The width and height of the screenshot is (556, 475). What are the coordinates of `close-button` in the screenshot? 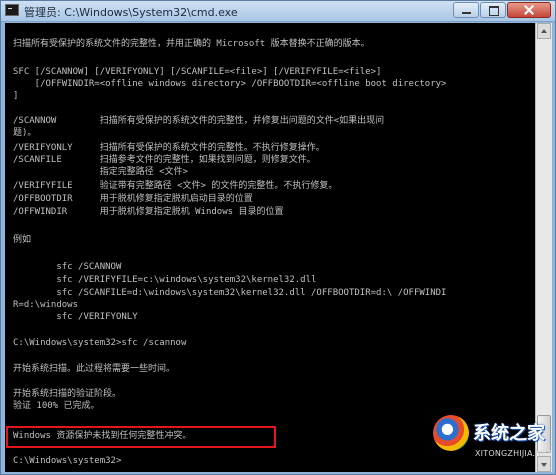 It's located at (529, 10).